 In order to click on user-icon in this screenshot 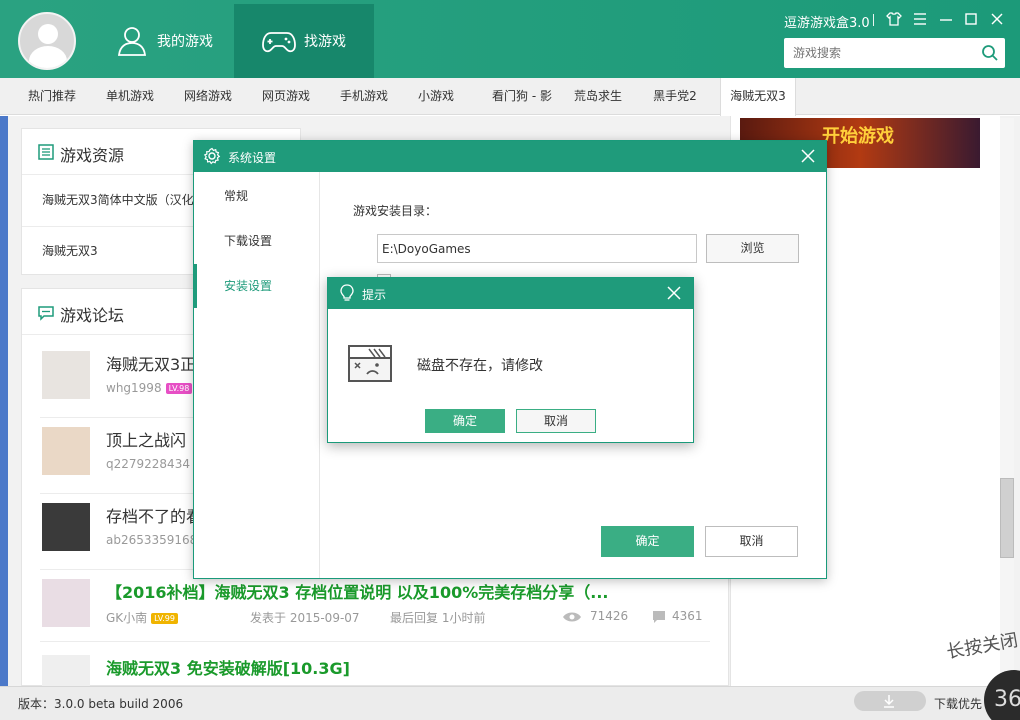, I will do `click(132, 41)`.